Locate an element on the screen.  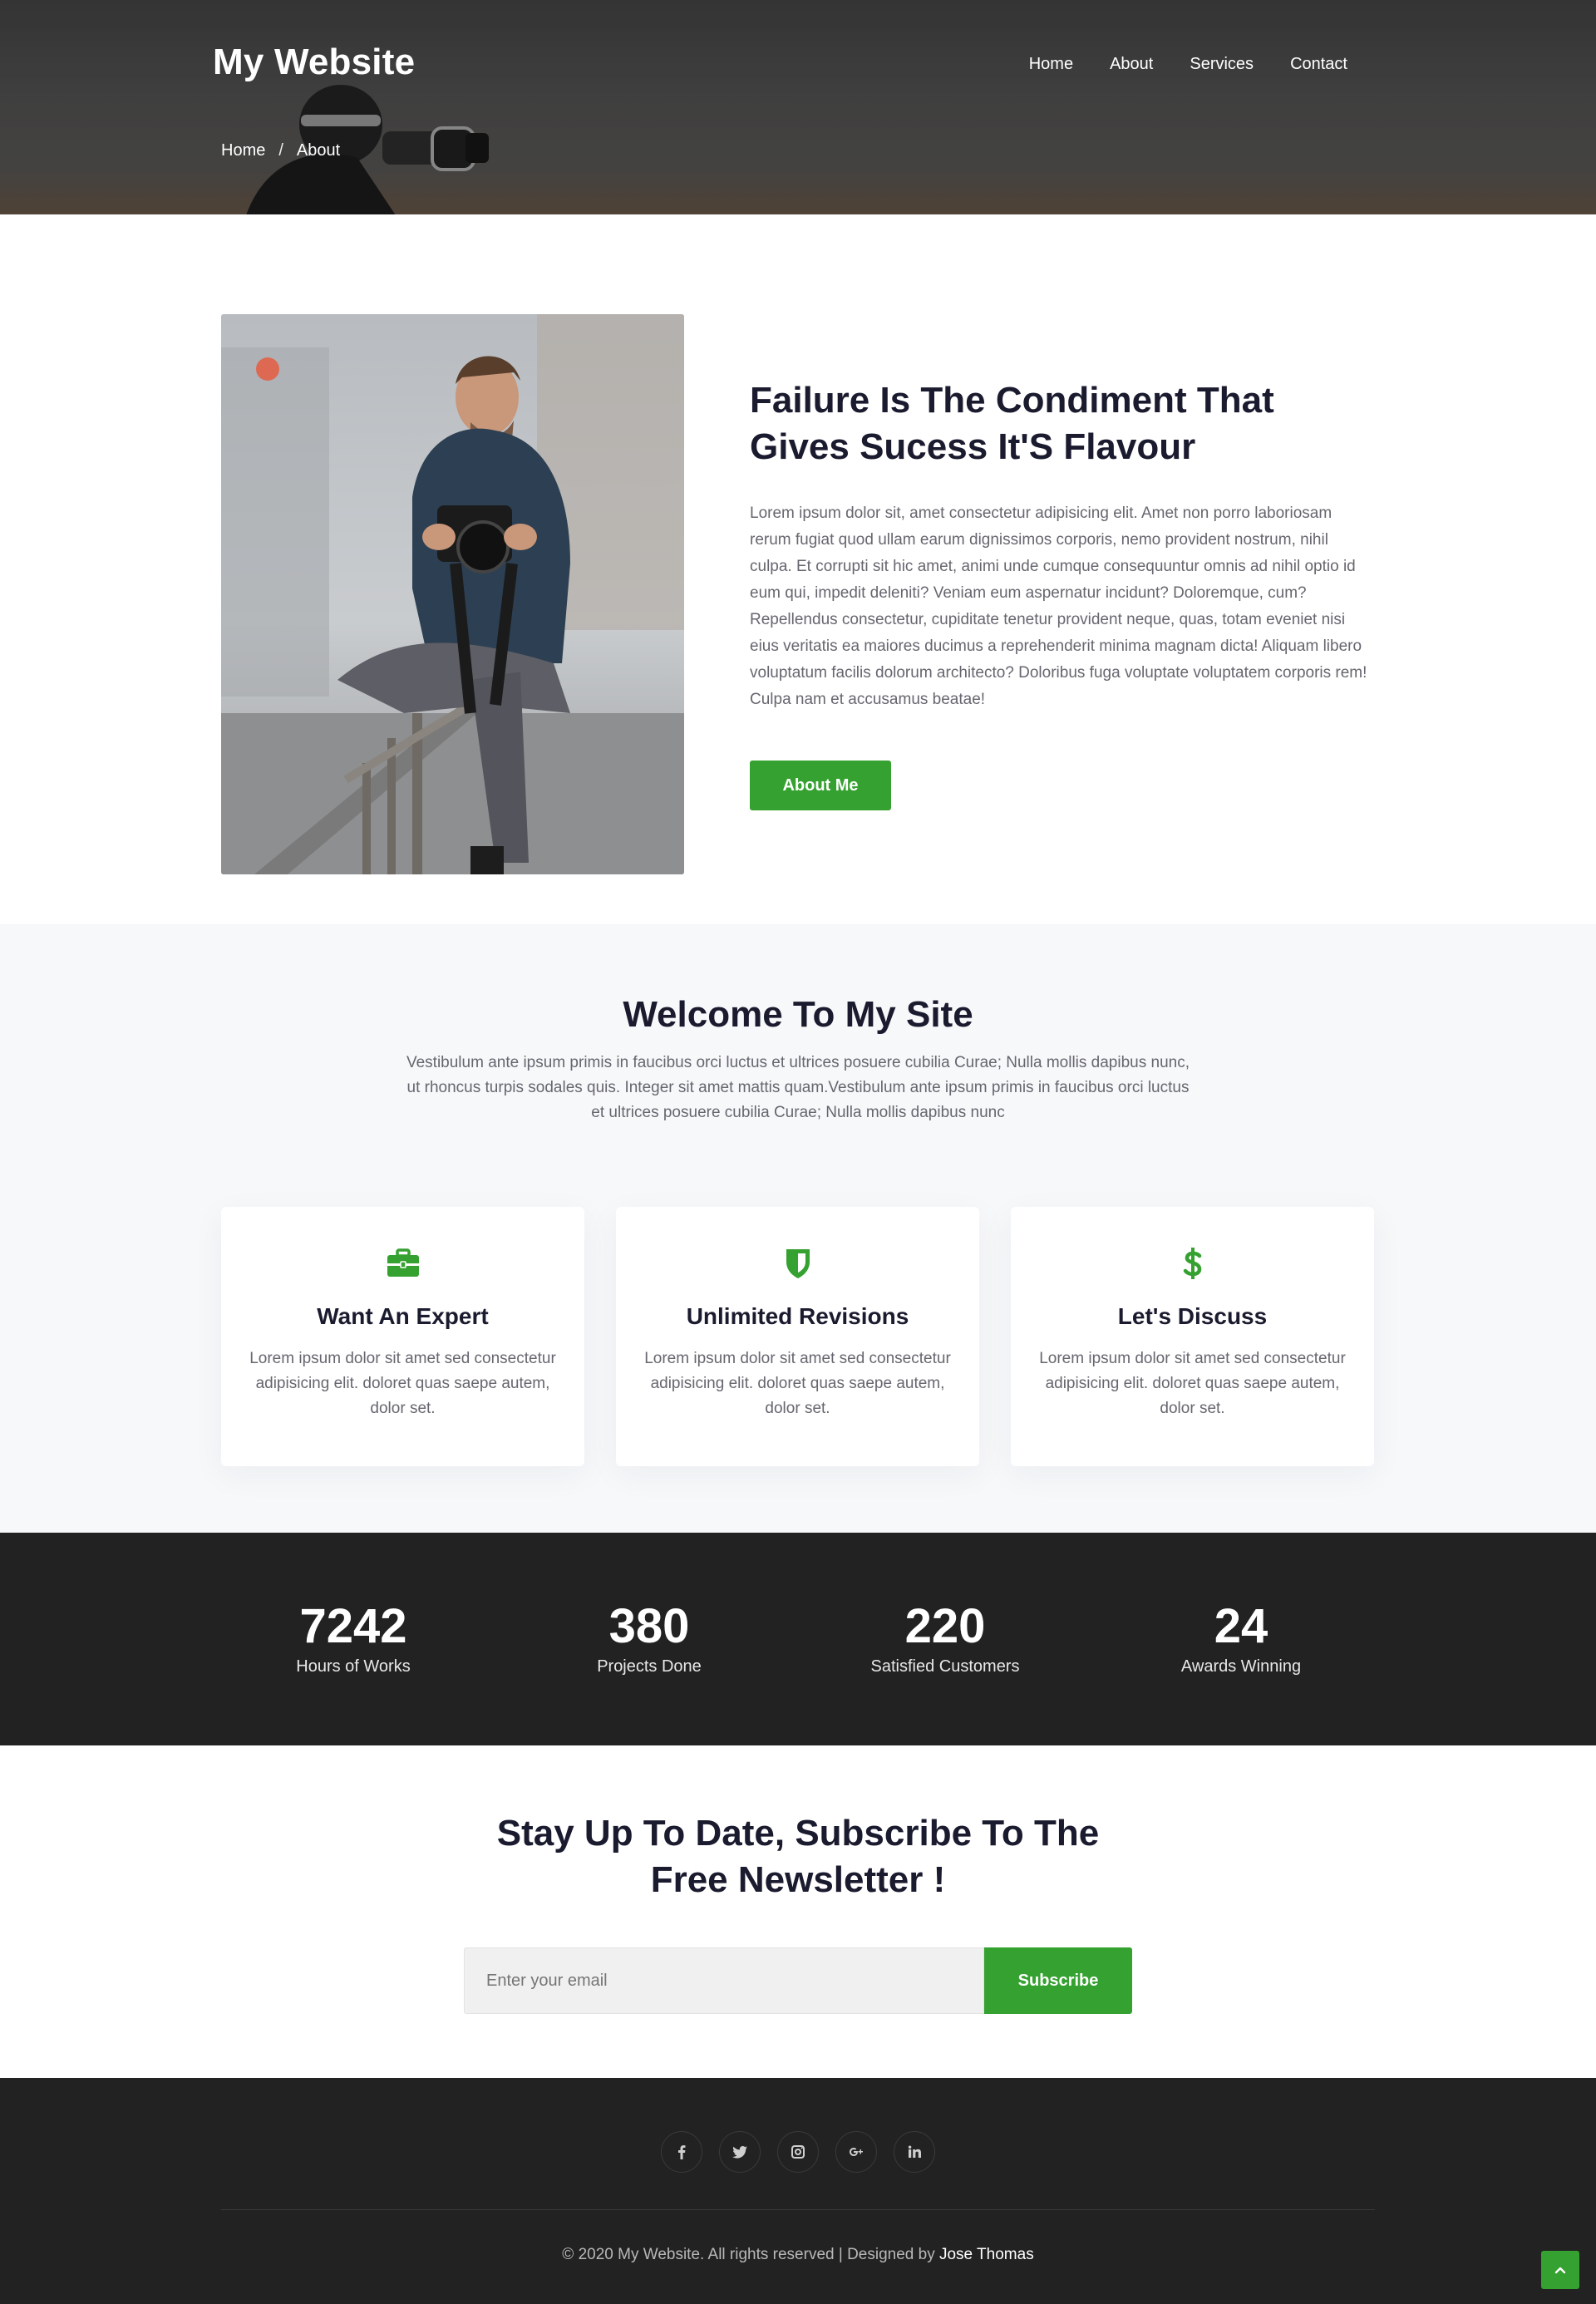
stat-awards: 24 Awards Winning is located at coordinates (1241, 1637).